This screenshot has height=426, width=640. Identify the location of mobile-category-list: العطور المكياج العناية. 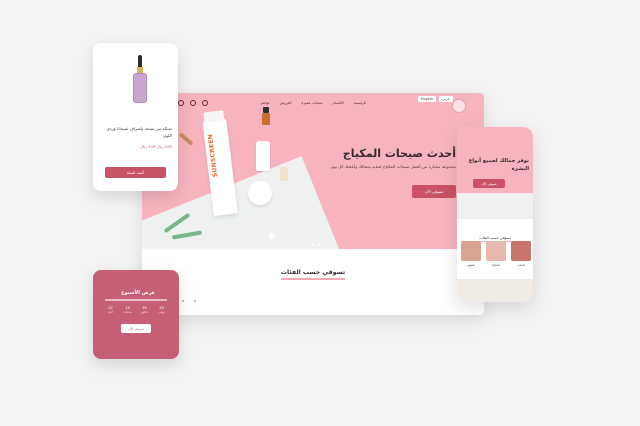
(496, 254).